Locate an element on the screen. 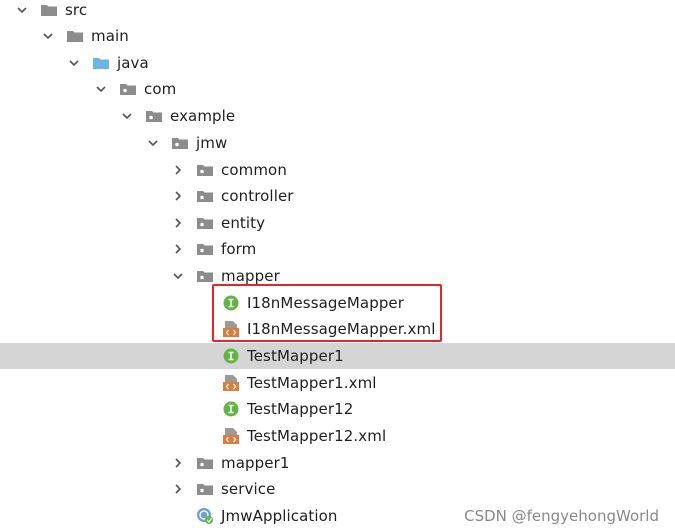  tree-node-label: jmw is located at coordinates (212, 143).